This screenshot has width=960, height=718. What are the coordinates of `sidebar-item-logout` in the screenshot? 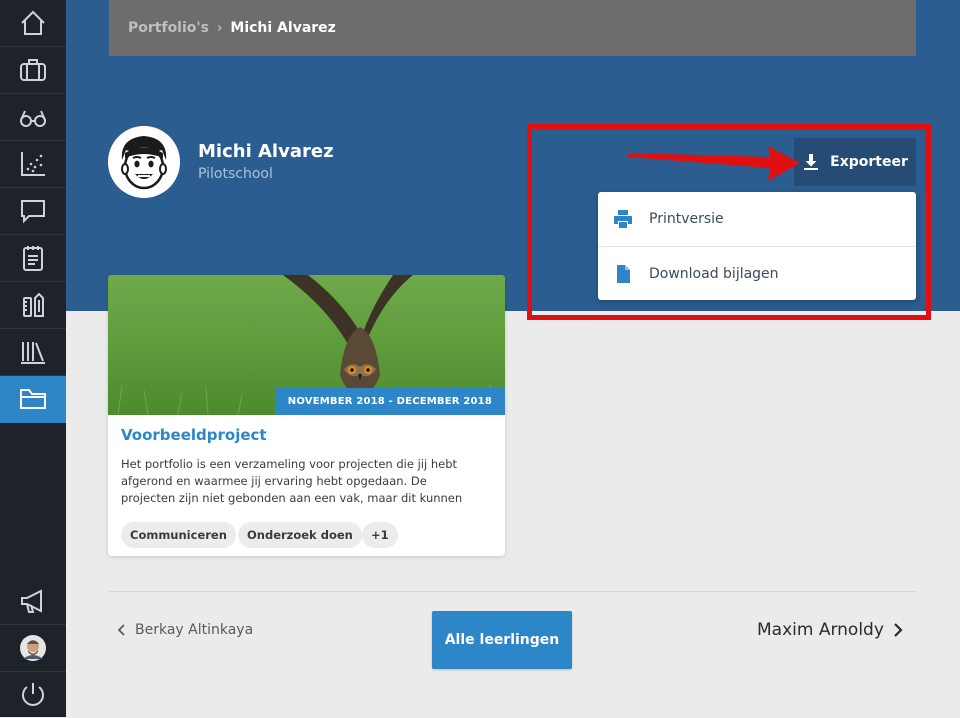 It's located at (33, 695).